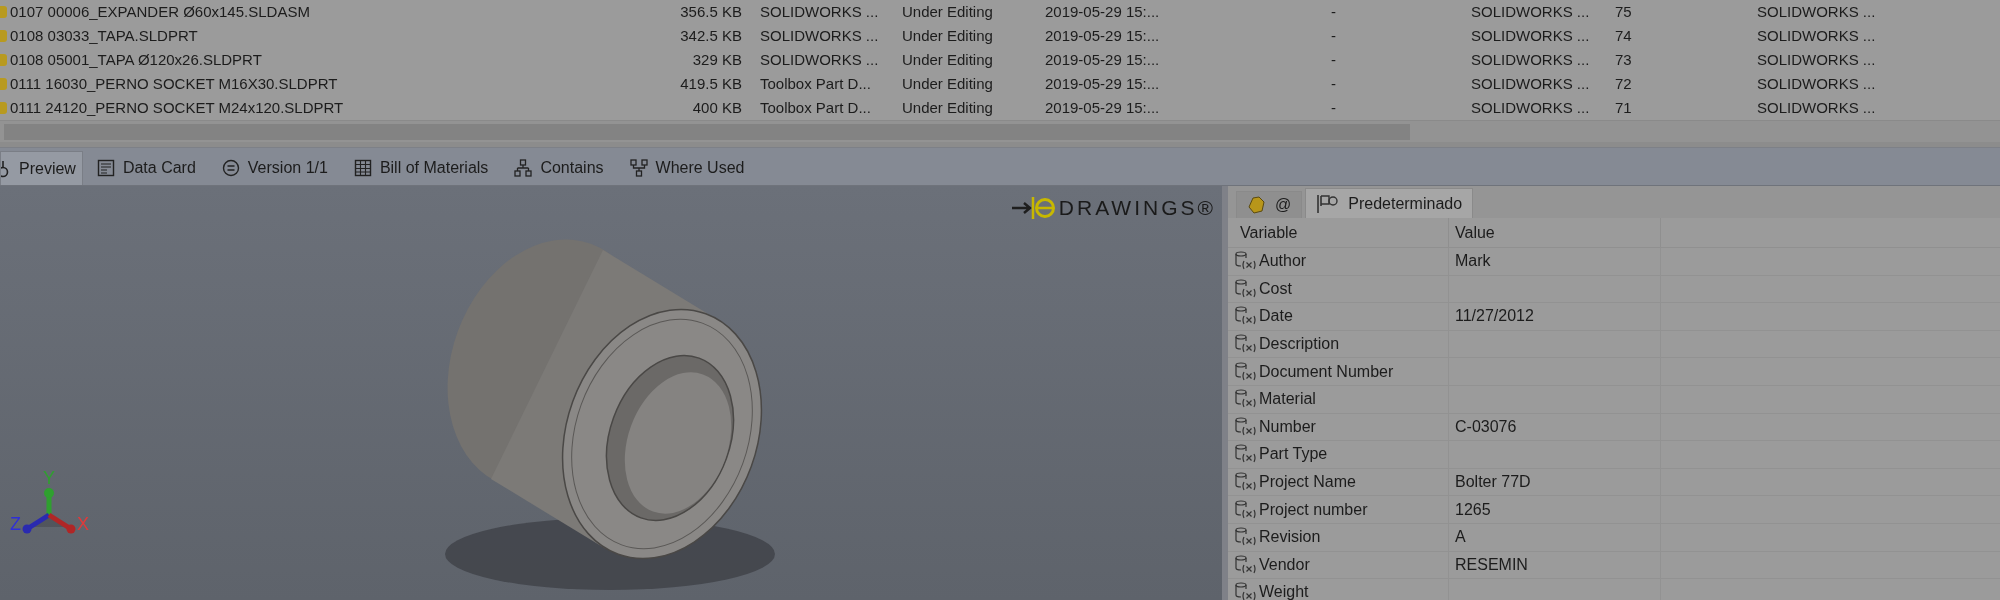  I want to click on preview-icon, so click(6, 168).